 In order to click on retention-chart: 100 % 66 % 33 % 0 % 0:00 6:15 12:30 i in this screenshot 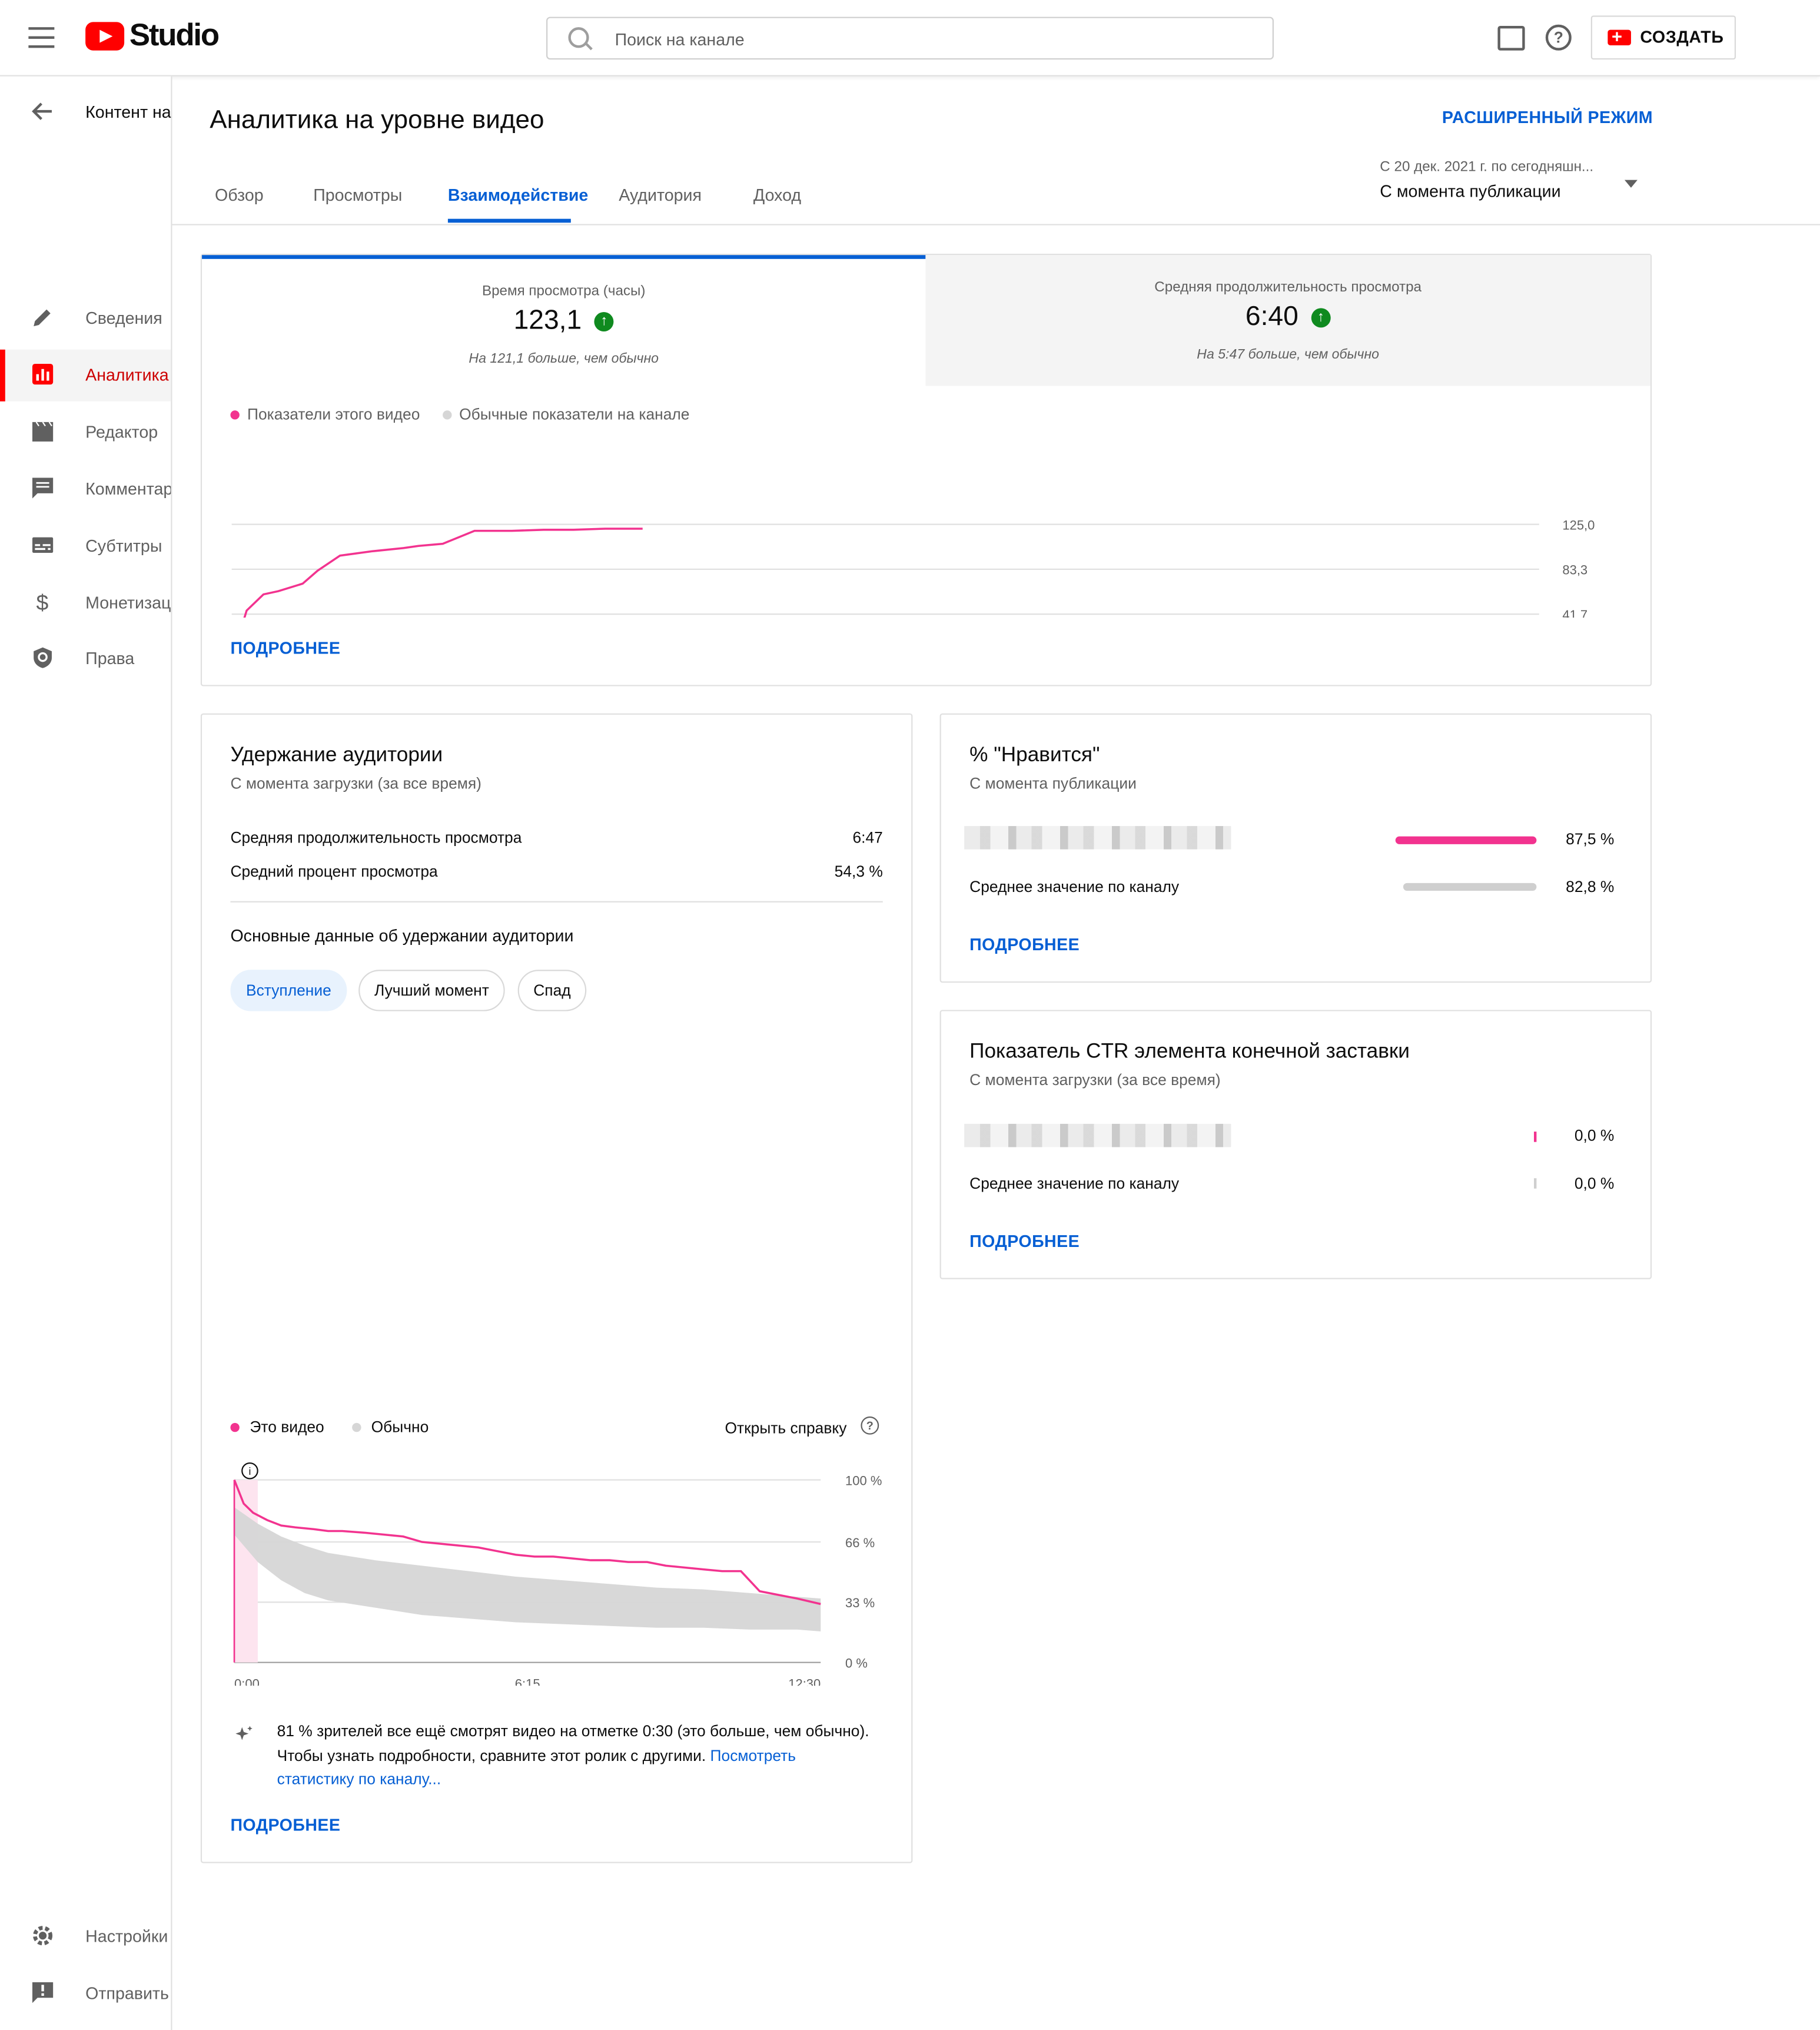, I will do `click(557, 1574)`.